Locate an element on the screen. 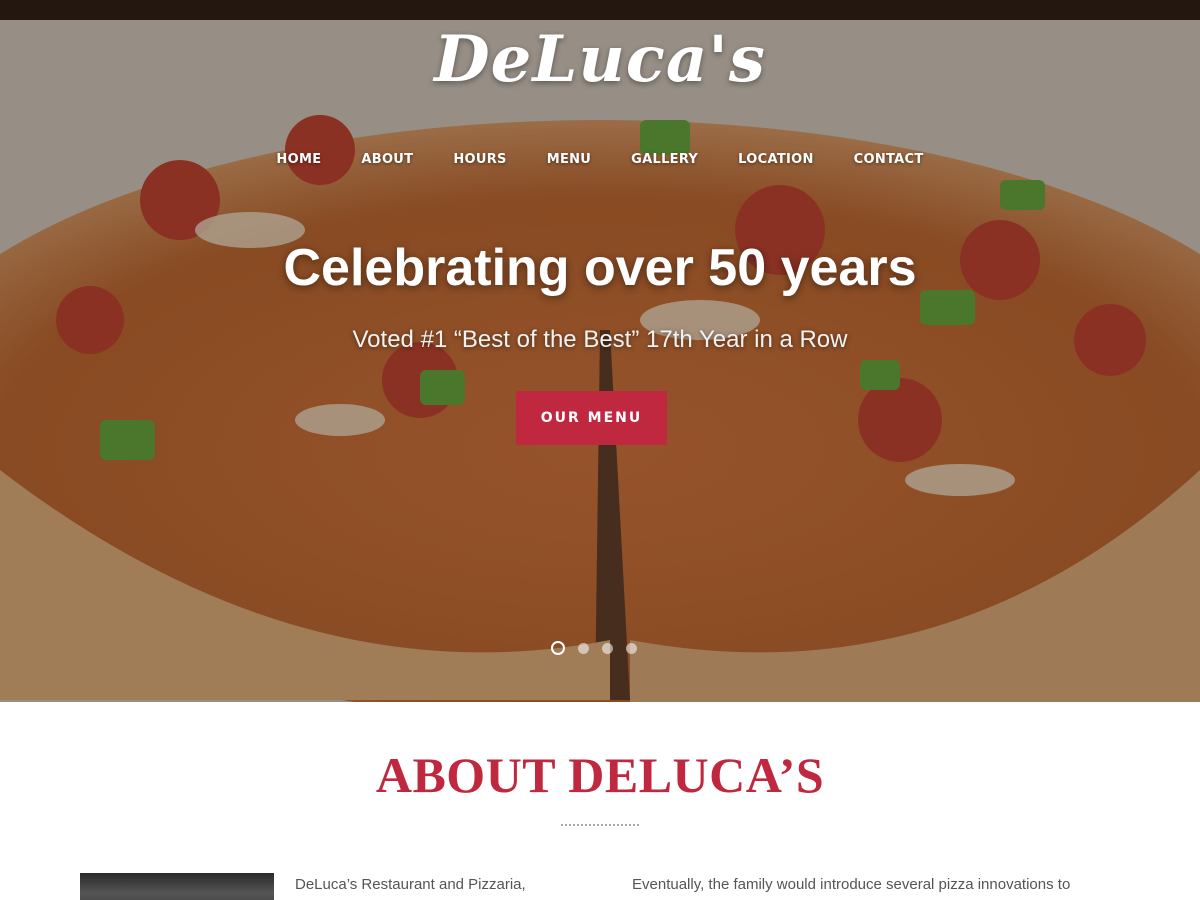 The height and width of the screenshot is (900, 1200). slider-dots is located at coordinates (594, 648).